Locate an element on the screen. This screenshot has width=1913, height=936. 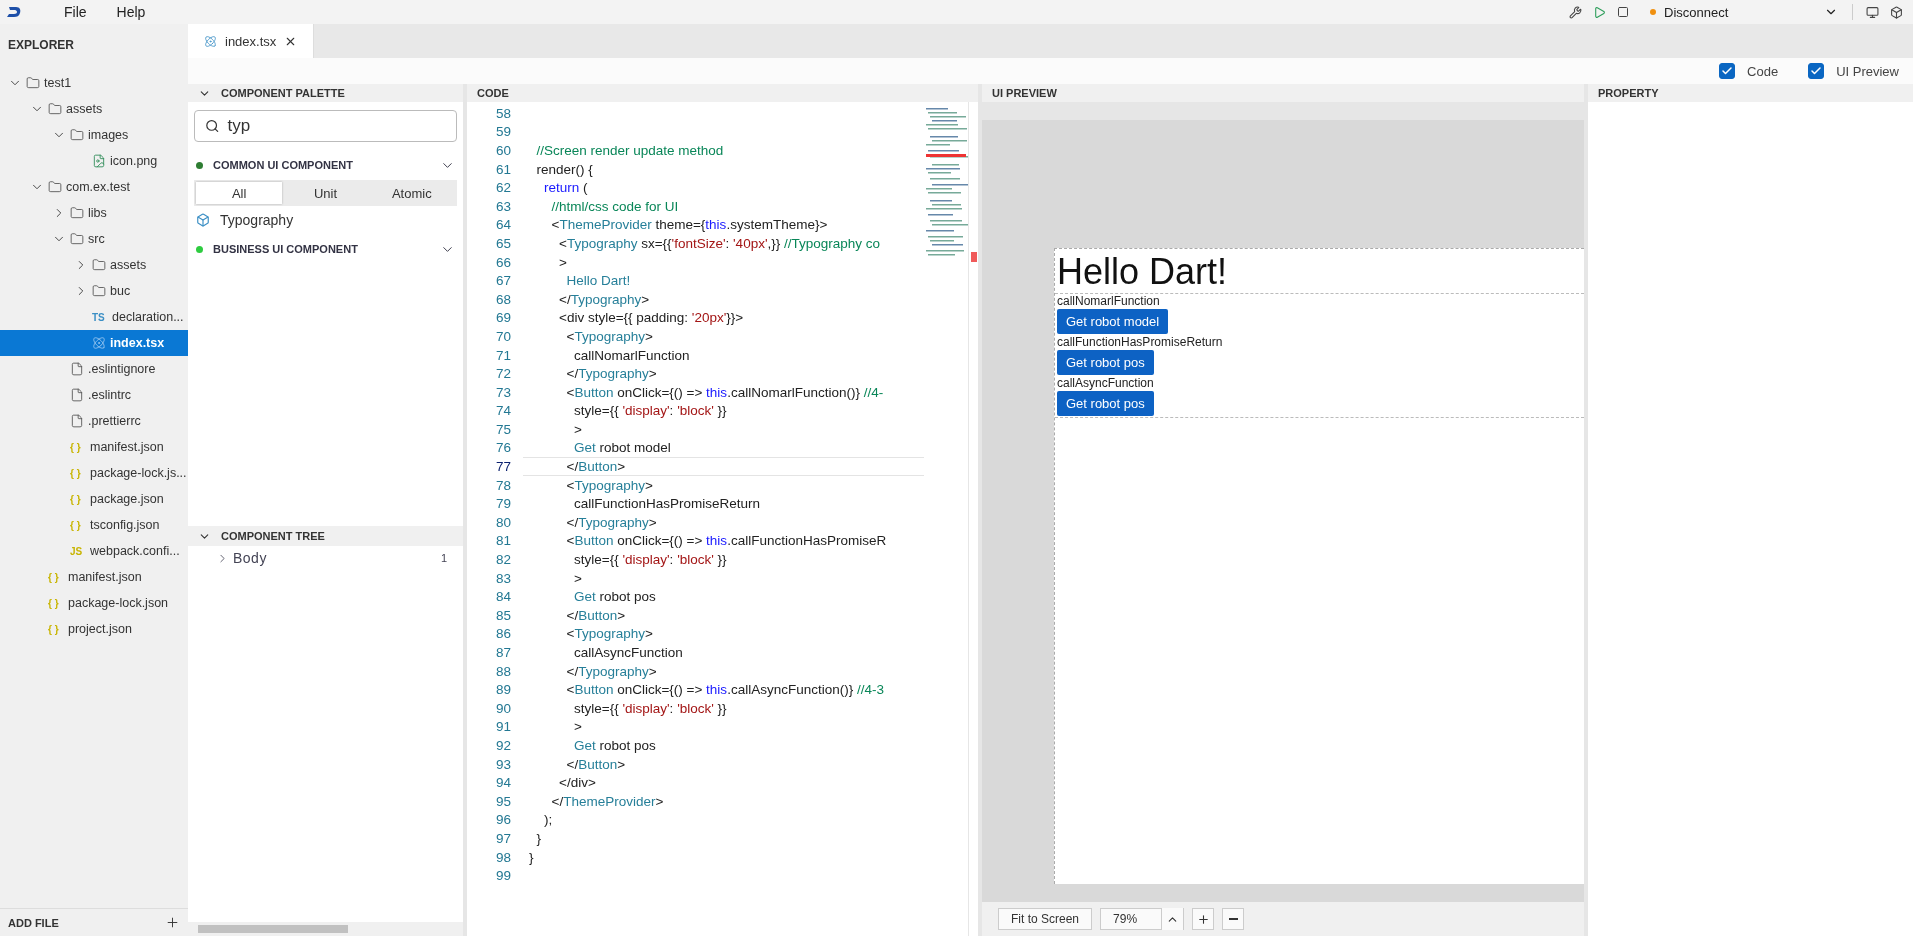
line-number: 95 is located at coordinates (502, 801).